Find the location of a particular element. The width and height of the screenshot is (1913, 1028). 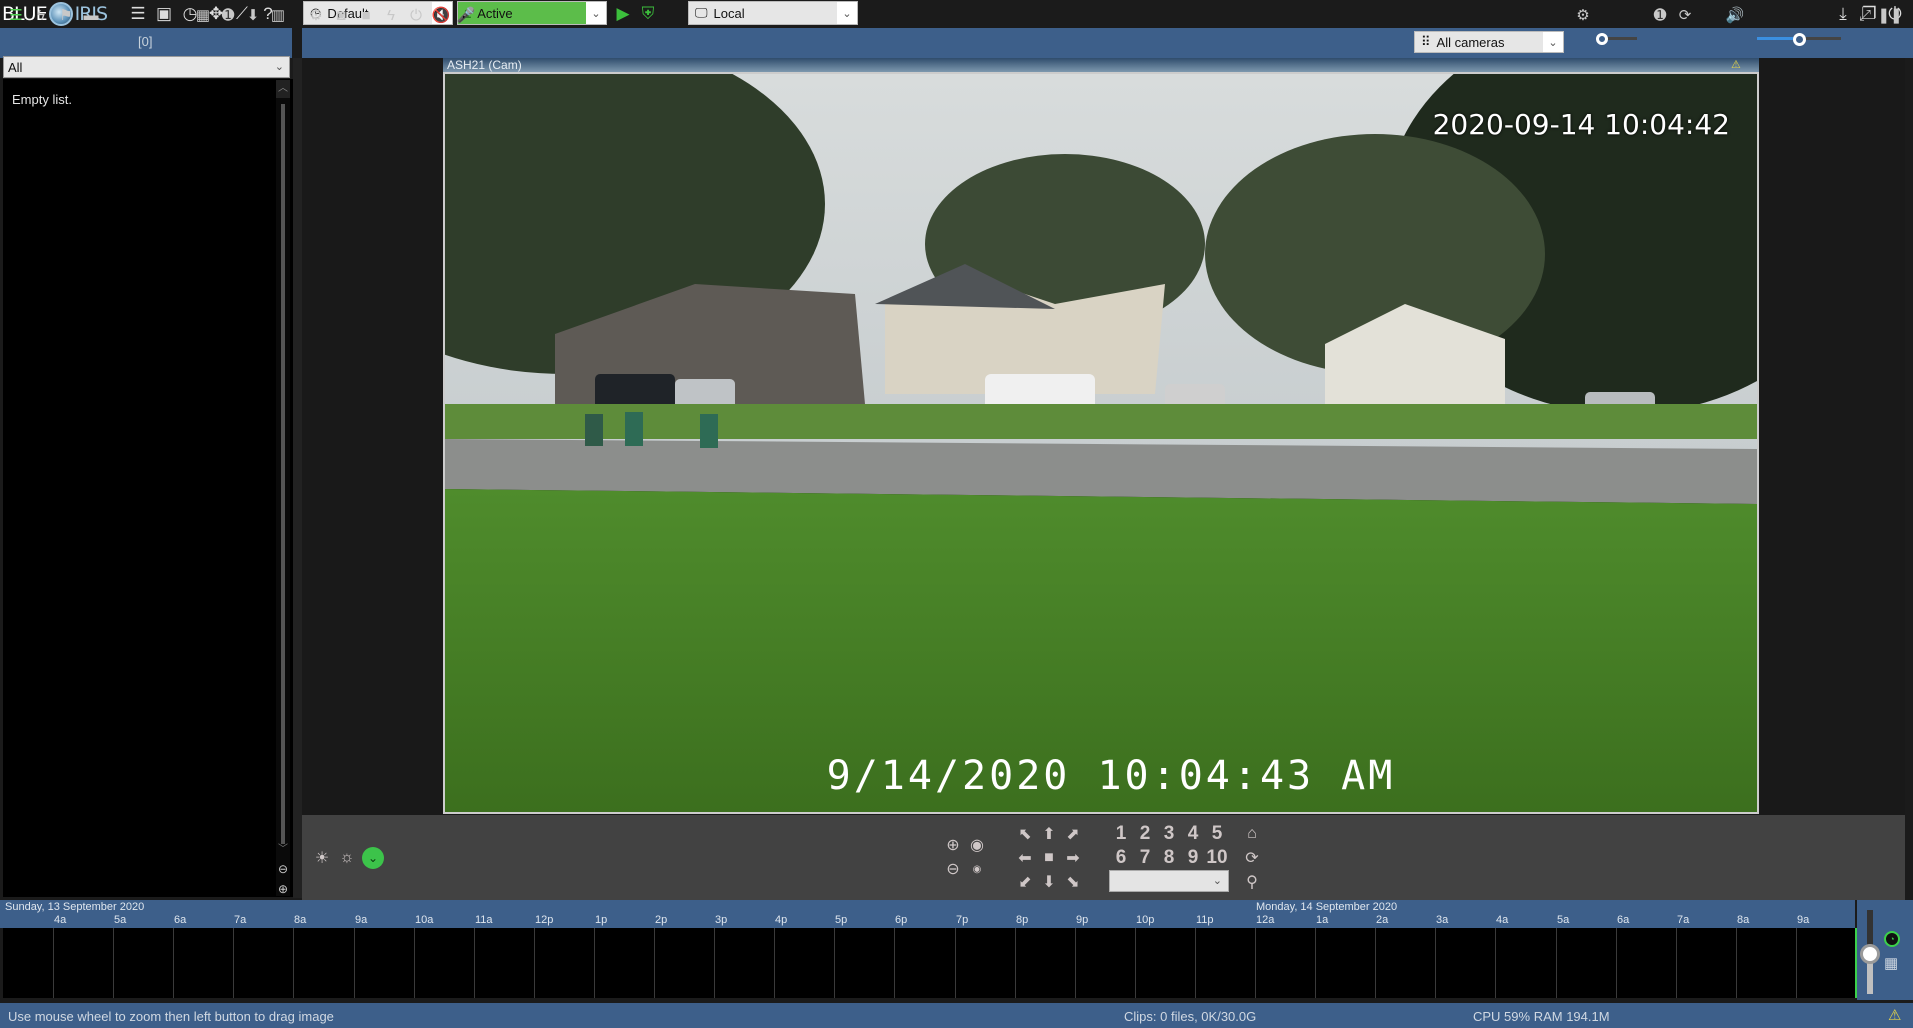

scrollbar-thumb is located at coordinates (283, 474).